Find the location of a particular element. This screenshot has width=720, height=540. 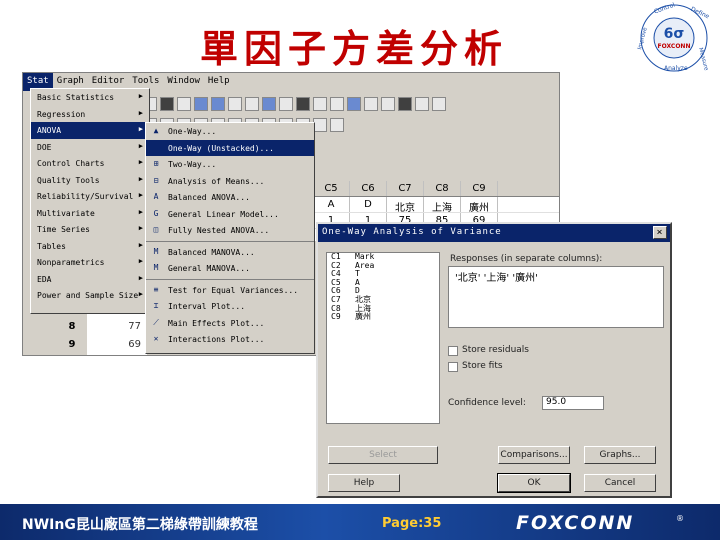

stat-menu-item: Nonparametrics ▶ is located at coordinates (90, 262).